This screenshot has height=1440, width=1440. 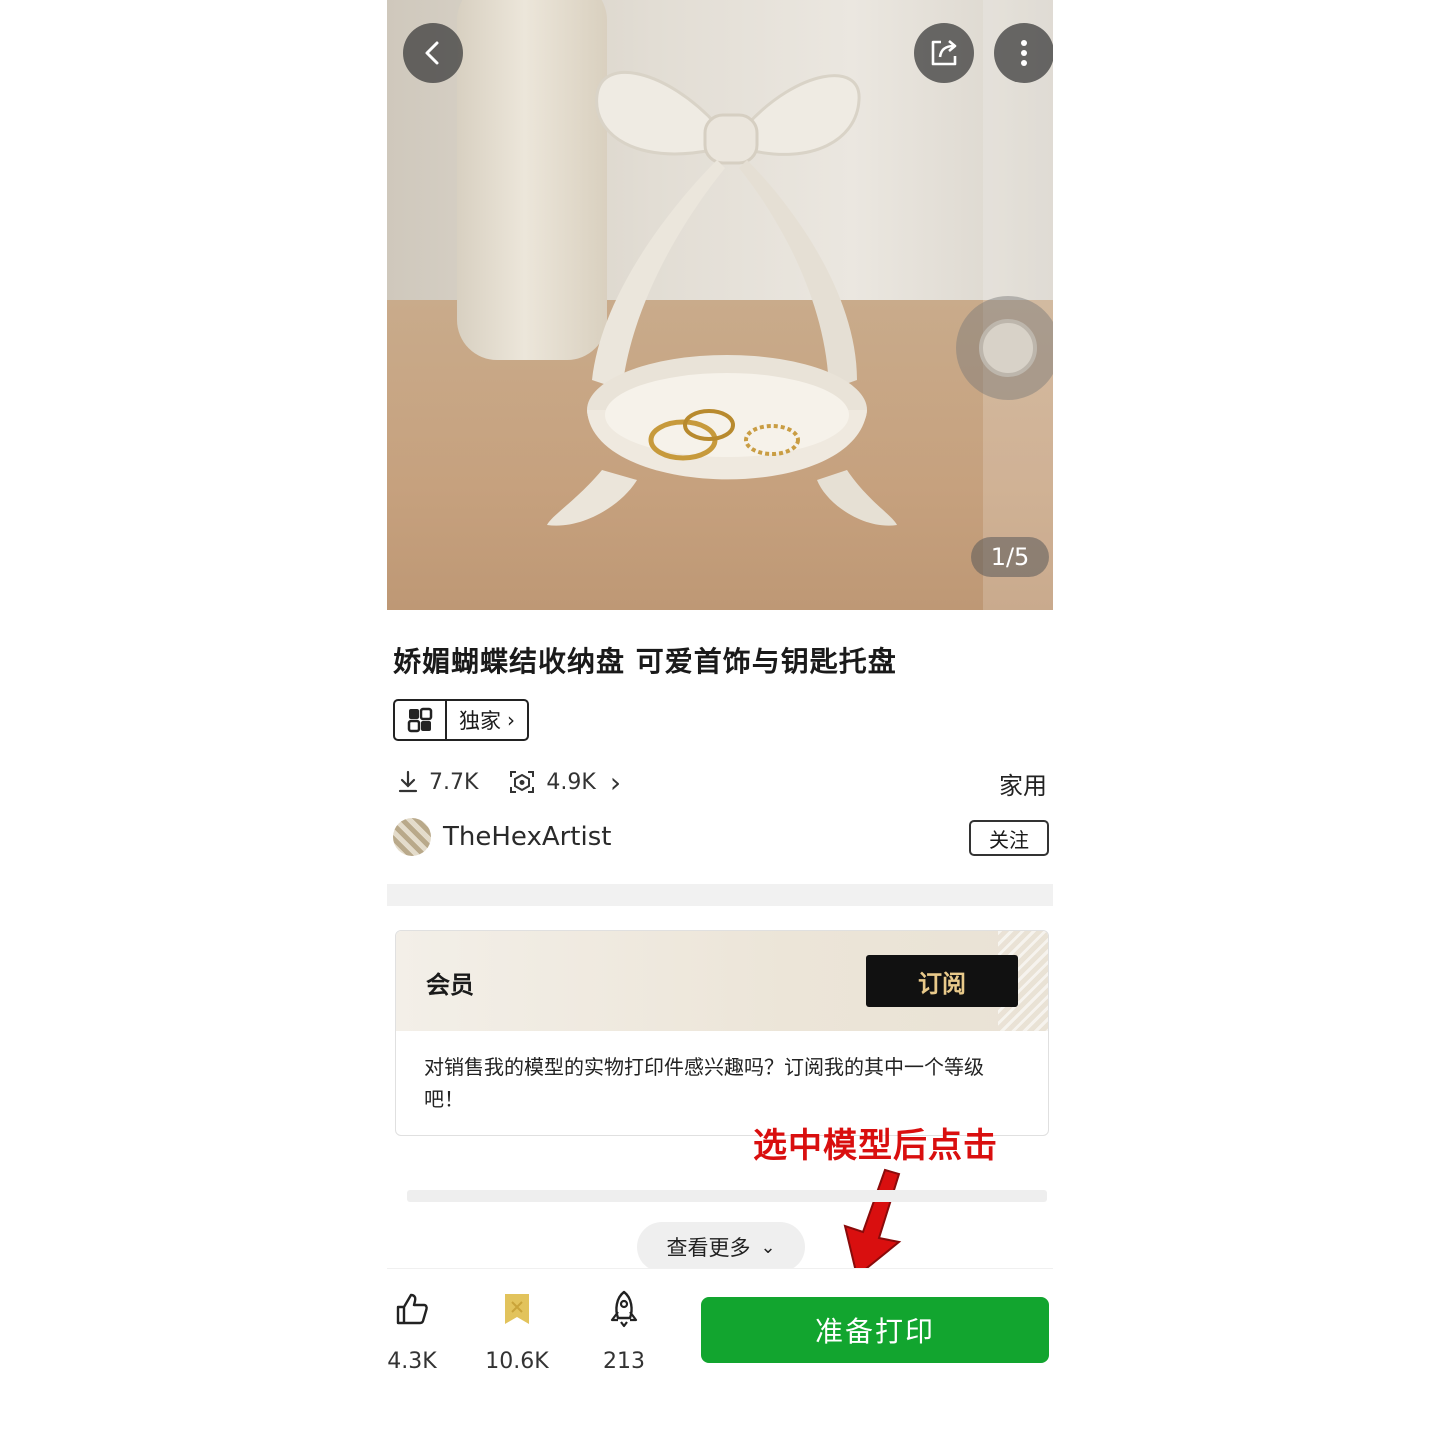 What do you see at coordinates (875, 1146) in the screenshot?
I see `annotation-text: 选中模型后点击` at bounding box center [875, 1146].